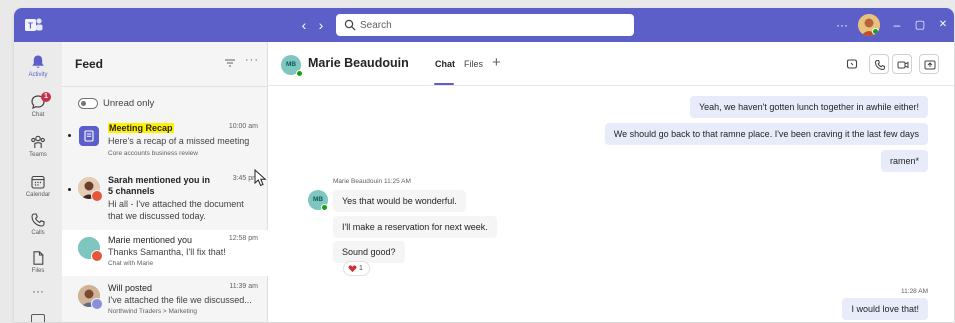  I want to click on more-options-button: ···, so click(842, 25).